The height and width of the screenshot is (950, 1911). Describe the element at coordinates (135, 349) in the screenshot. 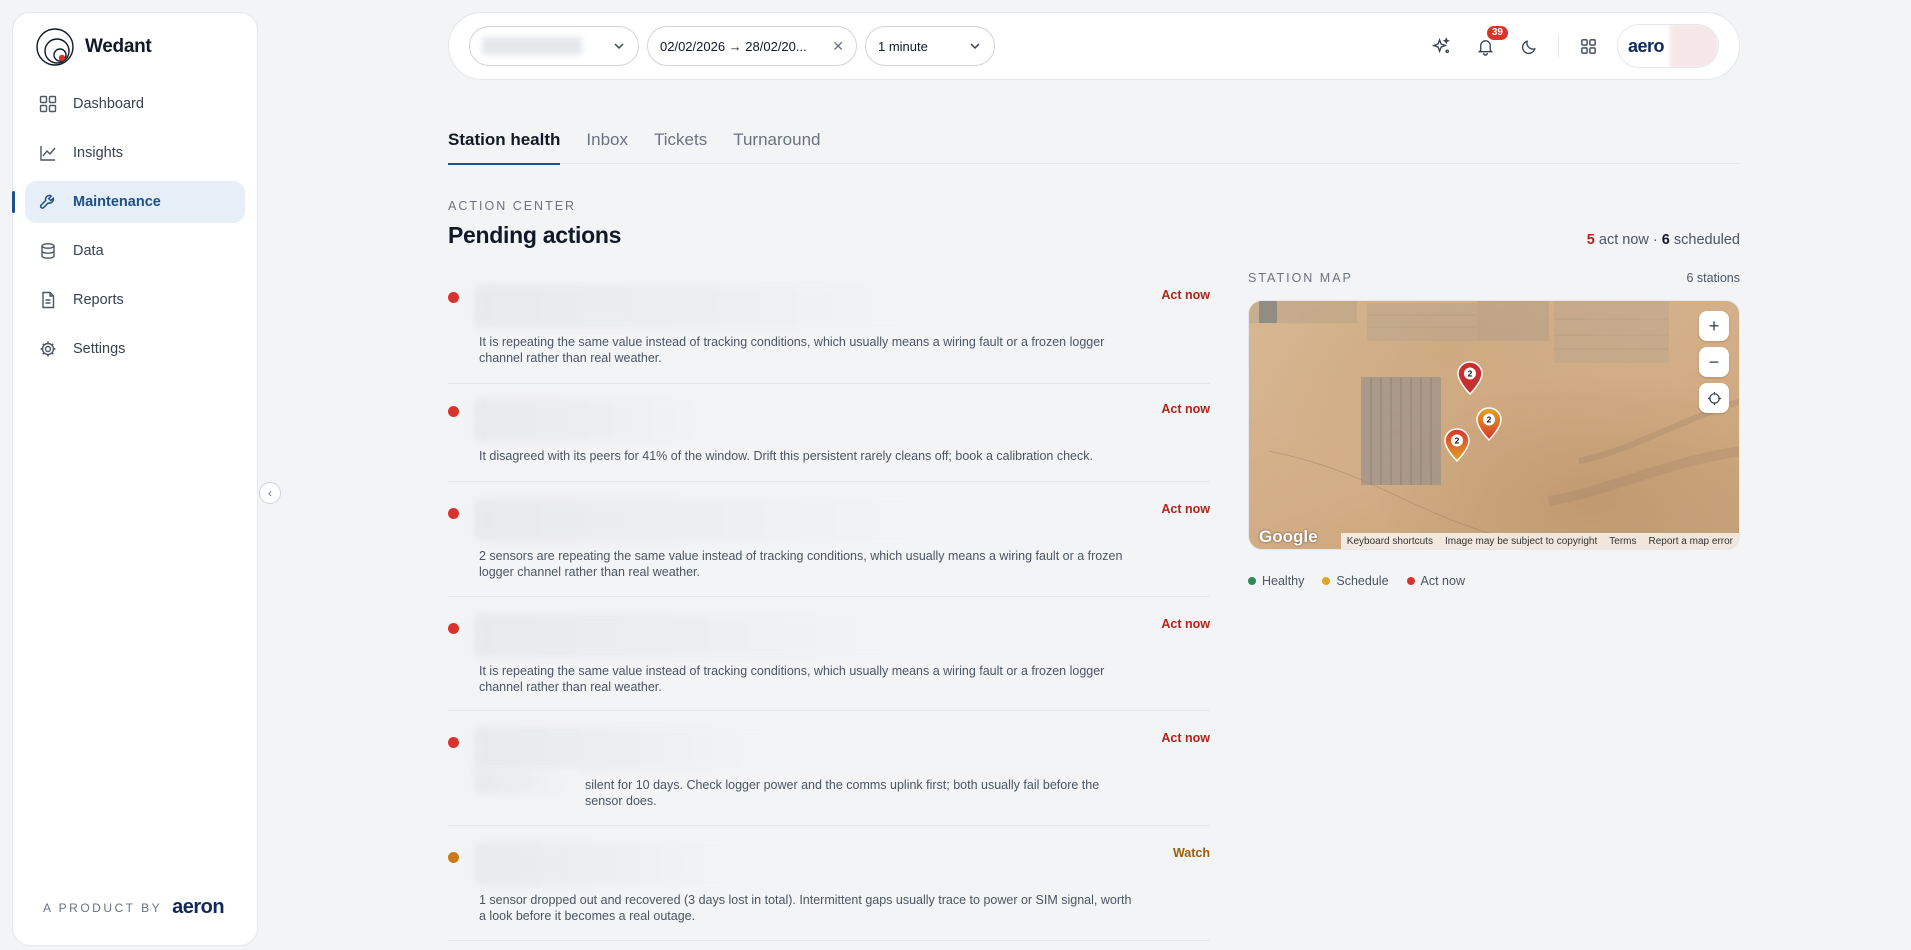

I see `sidebar-item-settings: Settings` at that location.